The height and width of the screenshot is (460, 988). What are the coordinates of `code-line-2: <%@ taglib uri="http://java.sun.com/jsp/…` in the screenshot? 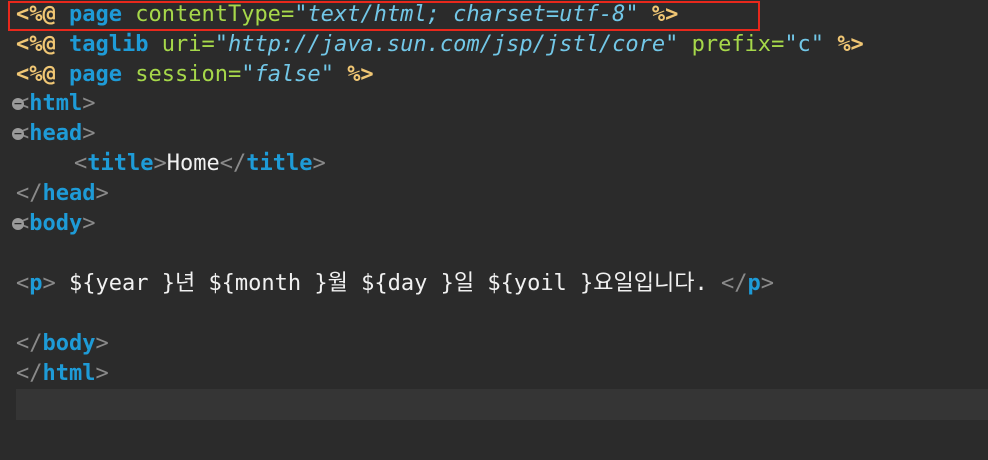 It's located at (440, 45).